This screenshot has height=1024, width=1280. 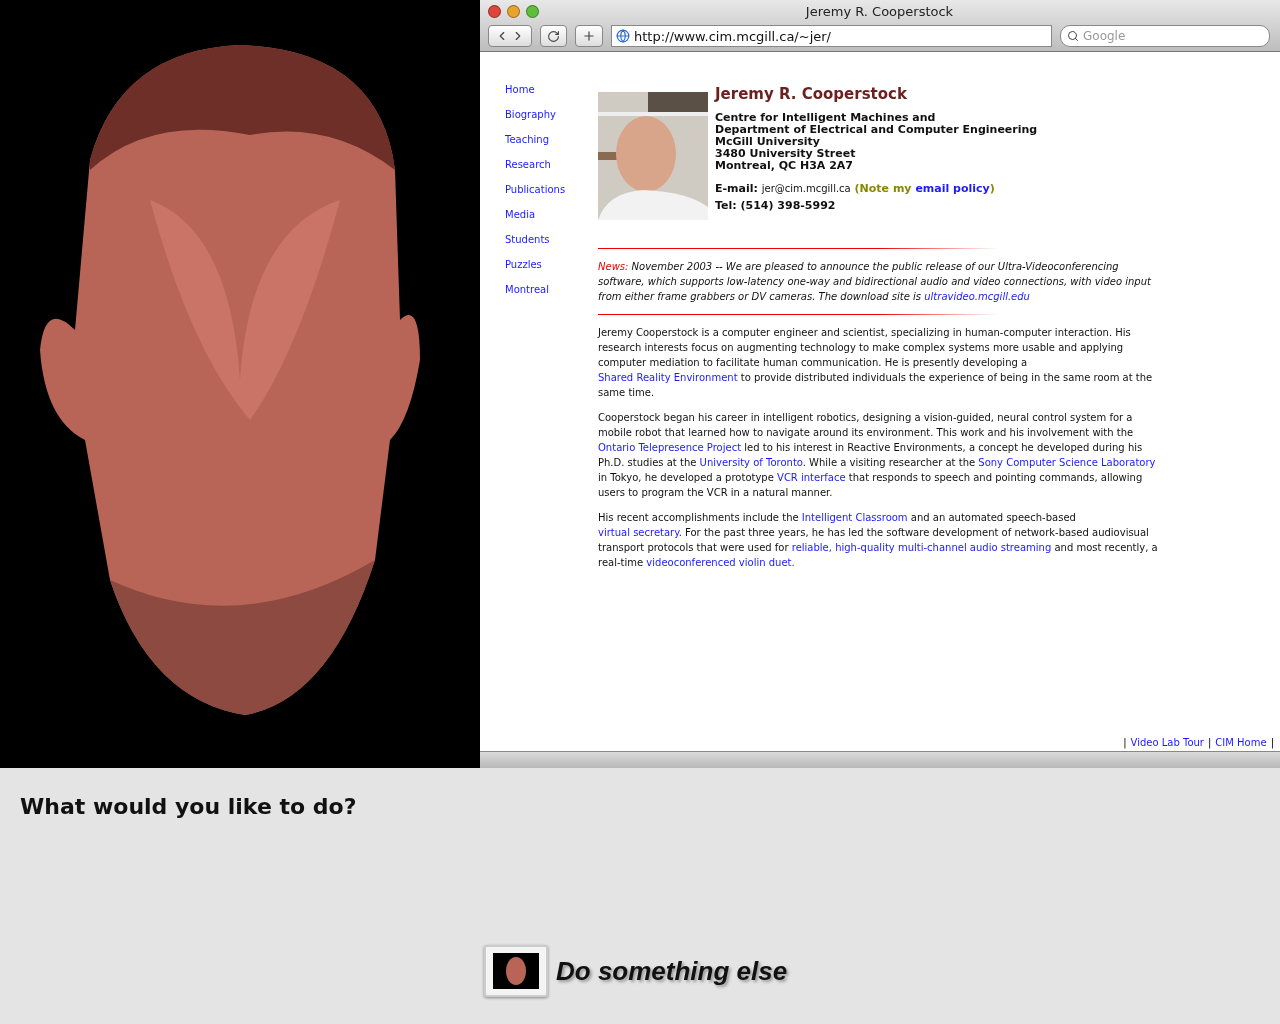 I want to click on address-field: http://www.cim.mcgill.ca/~jer/, so click(x=831, y=36).